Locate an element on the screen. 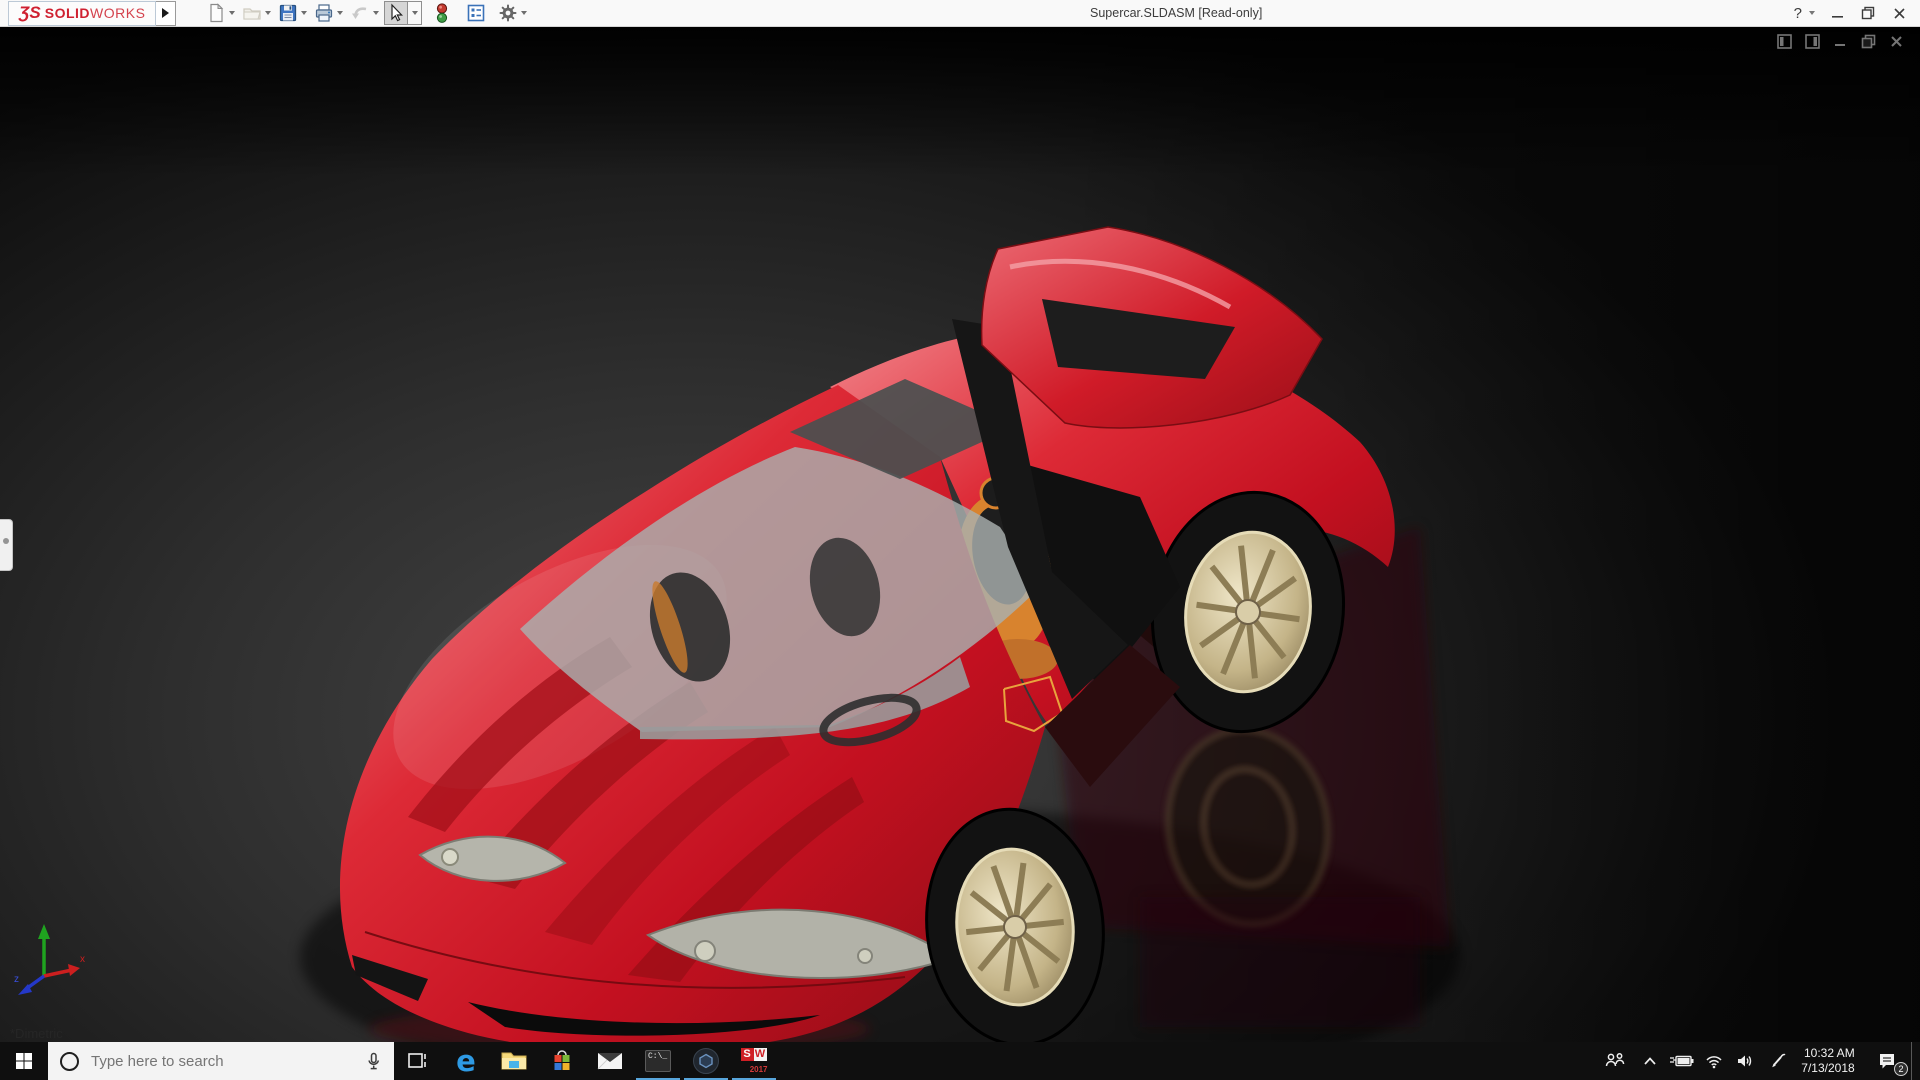  solidworks-2017-button: S W 2017 is located at coordinates (754, 1061).